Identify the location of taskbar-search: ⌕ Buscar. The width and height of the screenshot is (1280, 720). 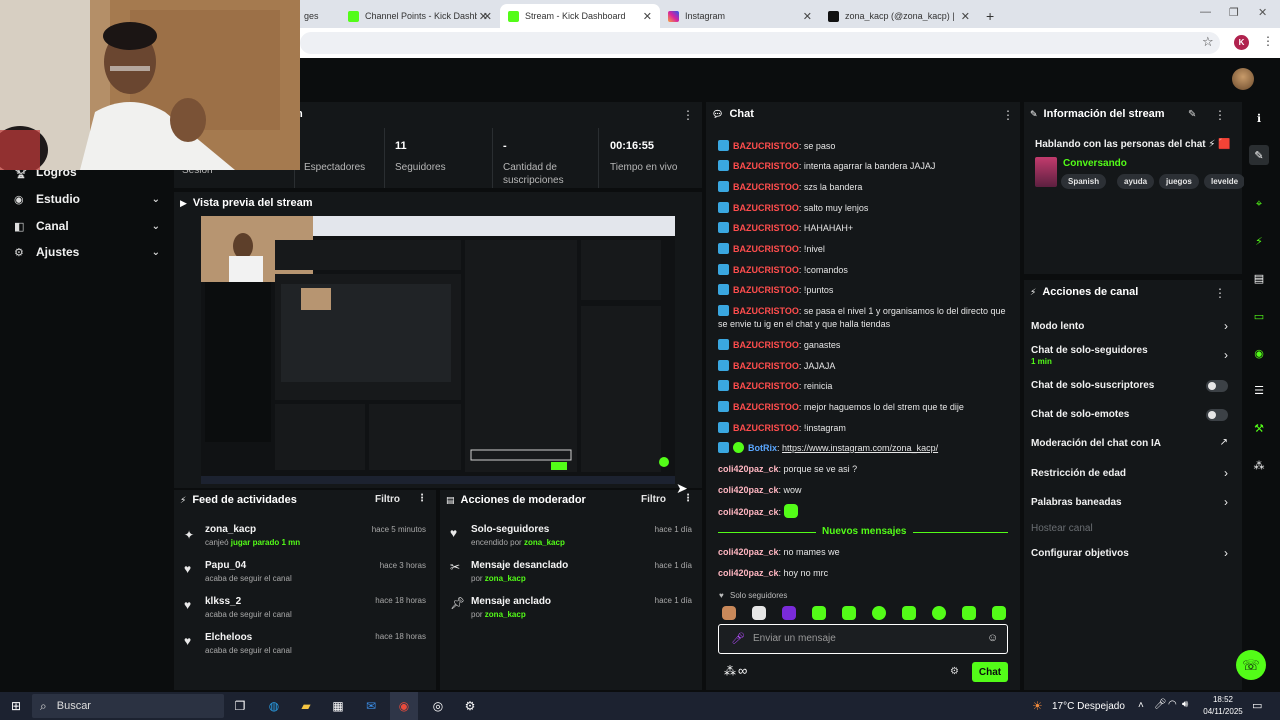
(128, 706).